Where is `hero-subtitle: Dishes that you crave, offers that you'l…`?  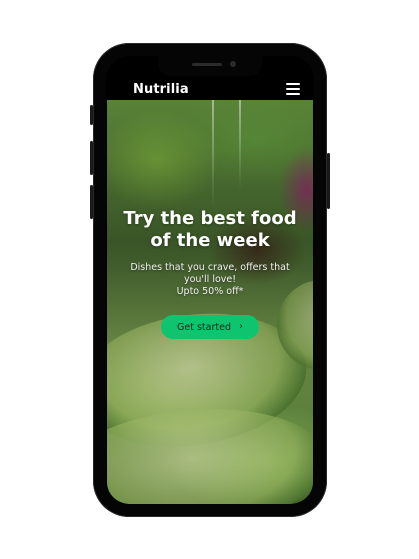
hero-subtitle: Dishes that you crave, offers that you'l… is located at coordinates (210, 280).